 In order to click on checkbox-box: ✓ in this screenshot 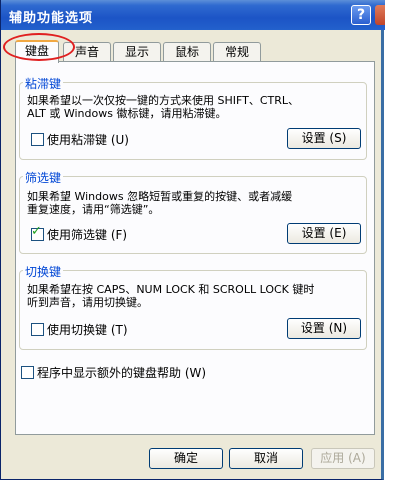, I will do `click(37, 232)`.